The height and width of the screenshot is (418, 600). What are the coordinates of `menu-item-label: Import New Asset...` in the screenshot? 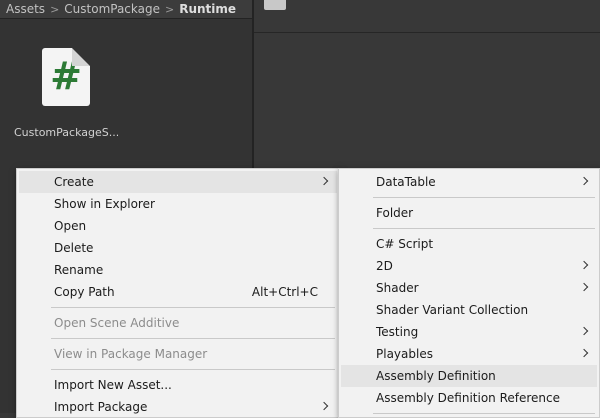 It's located at (113, 385).